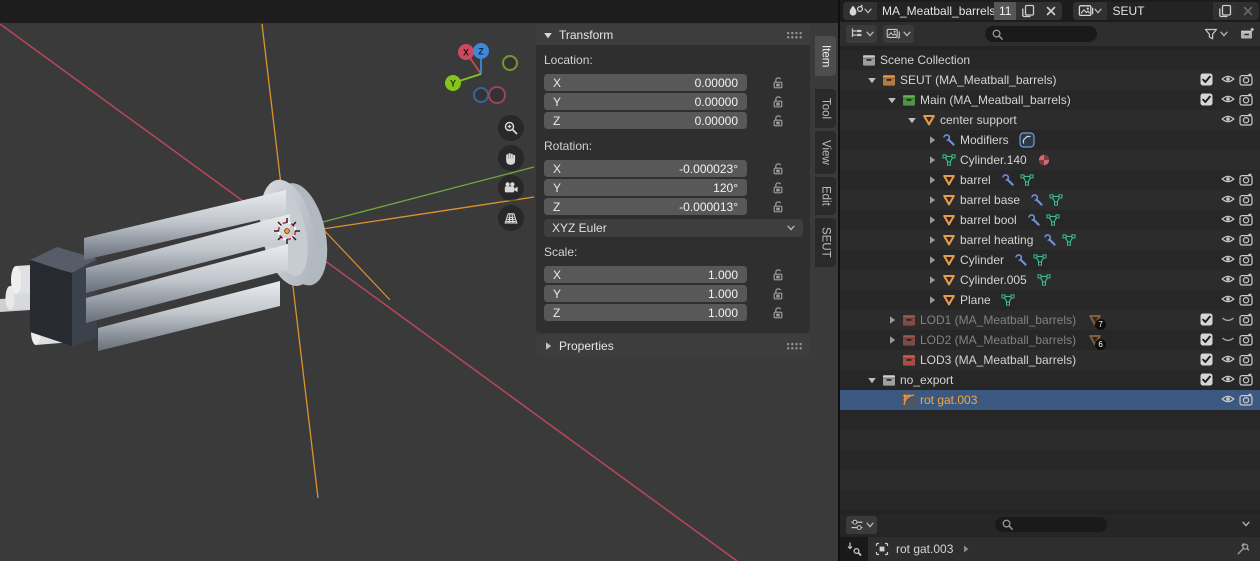 The width and height of the screenshot is (1260, 561). Describe the element at coordinates (645, 187) in the screenshot. I see `rotation-y-field: Y 120°` at that location.